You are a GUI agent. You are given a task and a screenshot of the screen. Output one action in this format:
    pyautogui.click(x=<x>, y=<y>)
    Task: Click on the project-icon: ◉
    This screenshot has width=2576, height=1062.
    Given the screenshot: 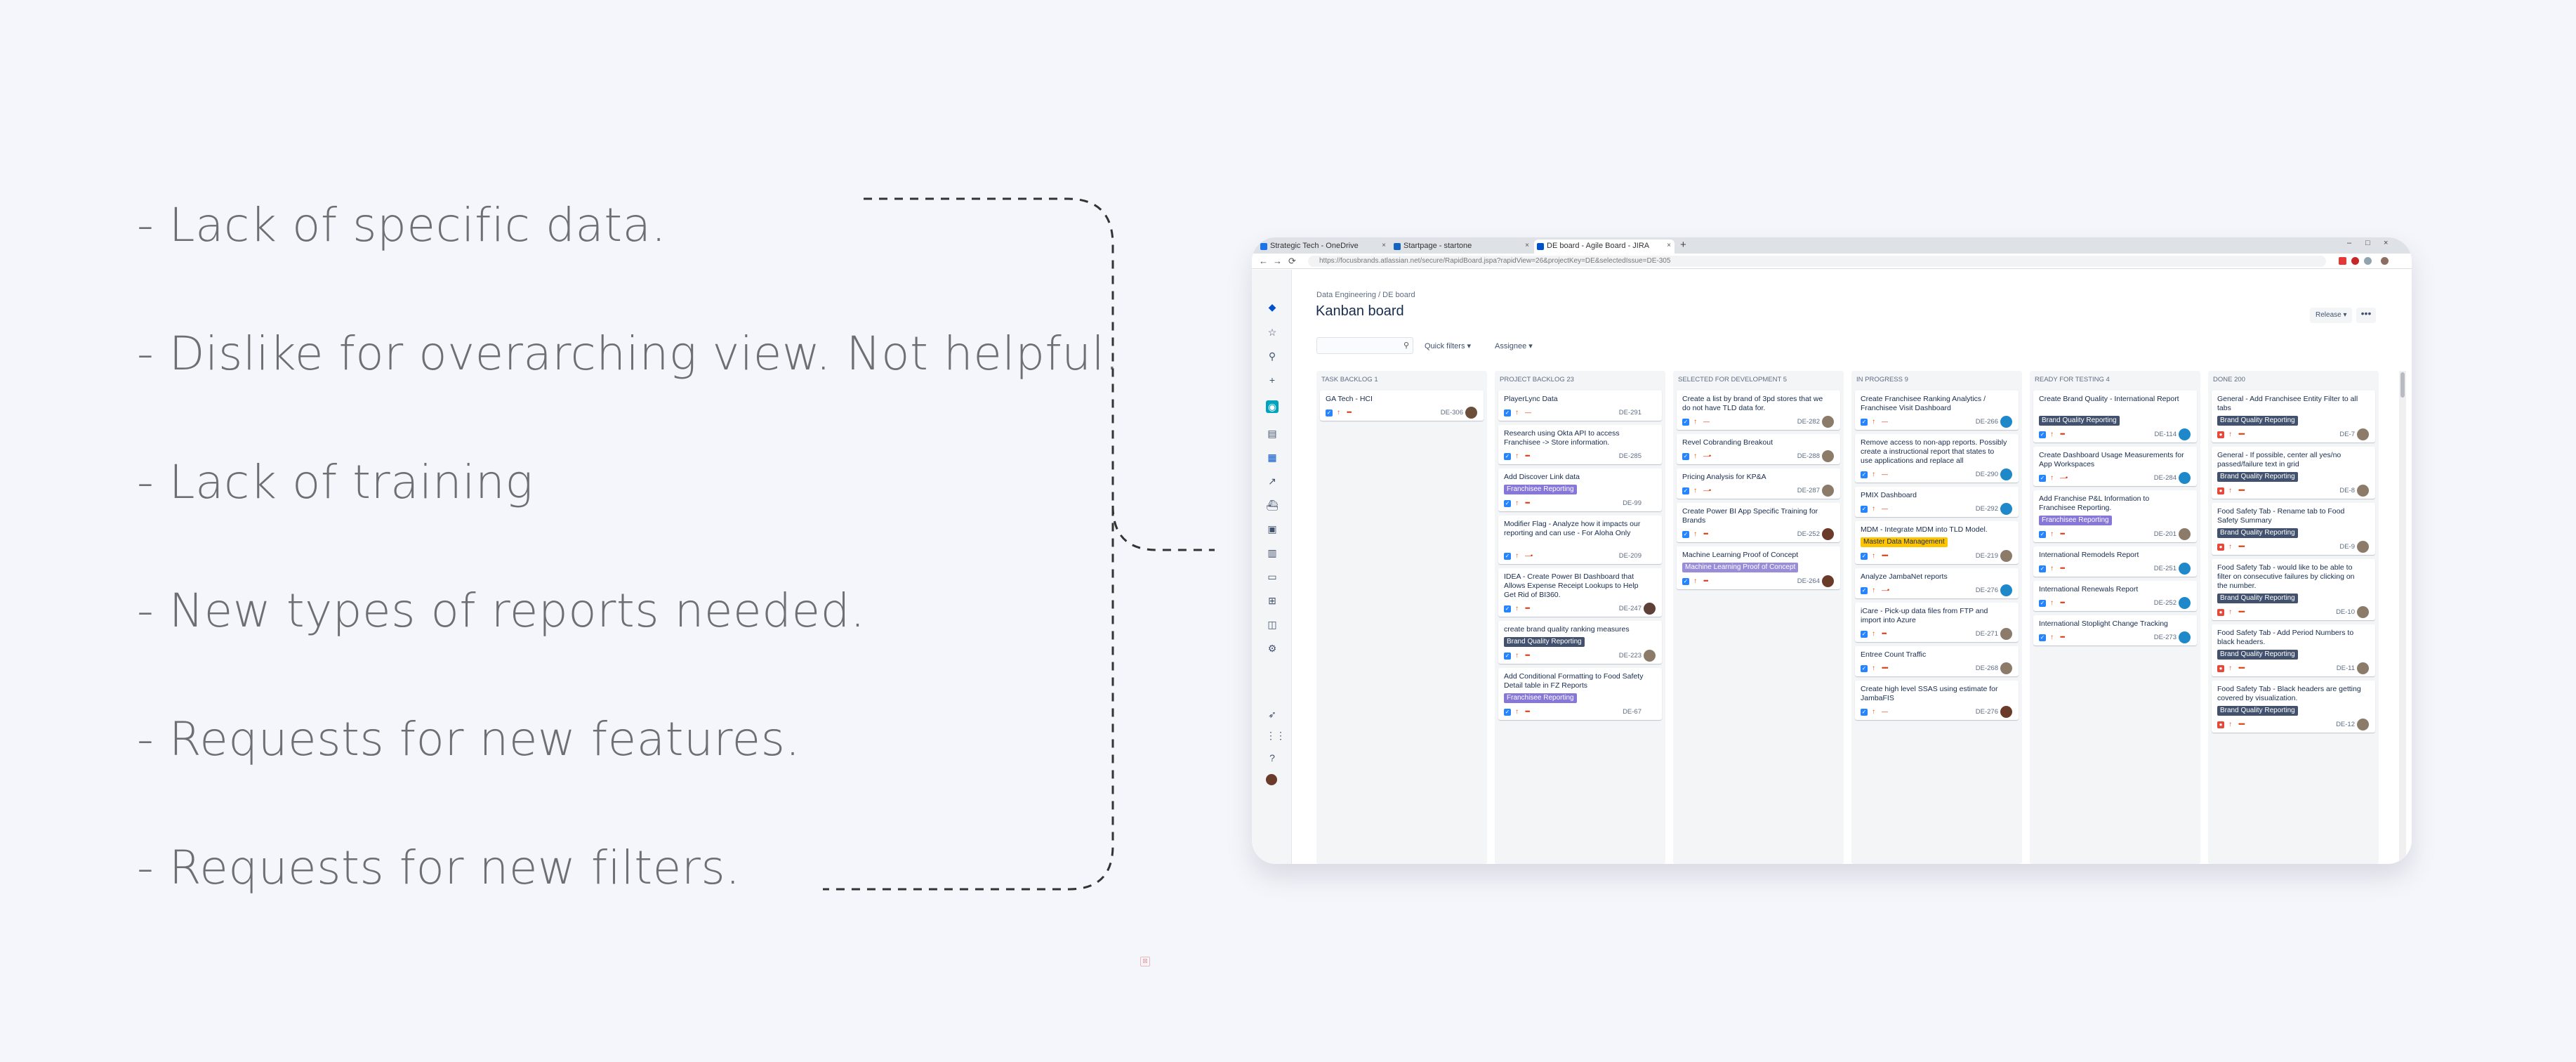 What is the action you would take?
    pyautogui.click(x=1272, y=406)
    